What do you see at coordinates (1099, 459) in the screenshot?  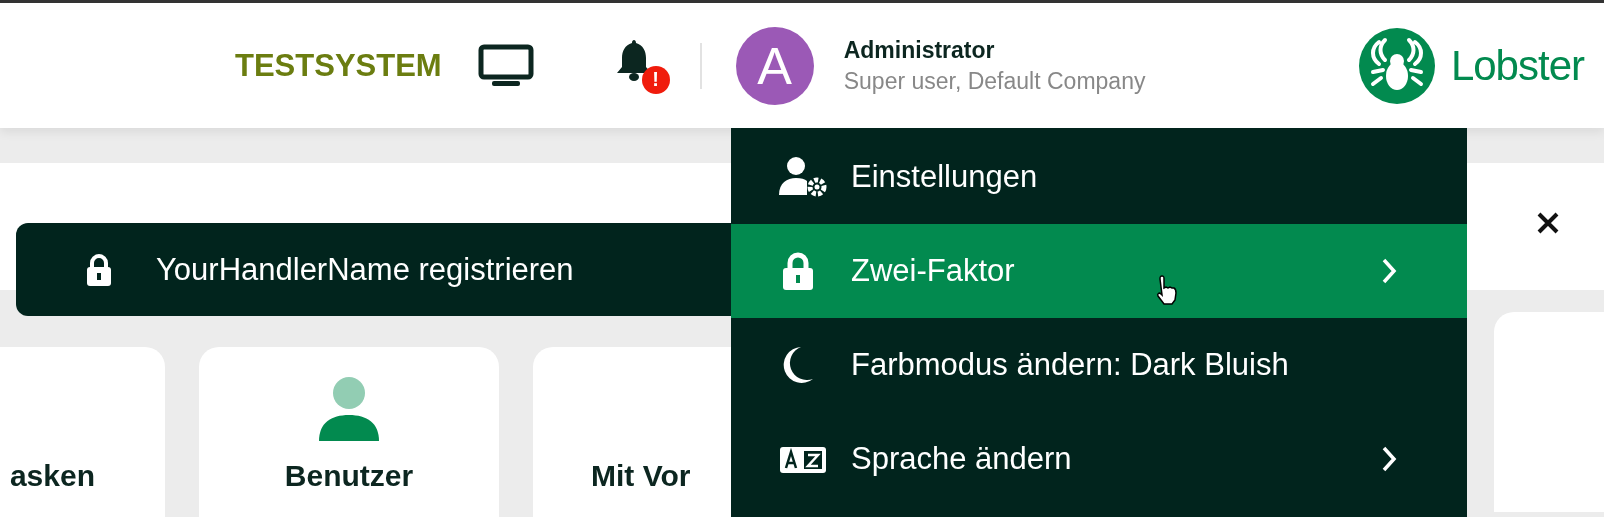 I see `menu-item: Sprache ändern` at bounding box center [1099, 459].